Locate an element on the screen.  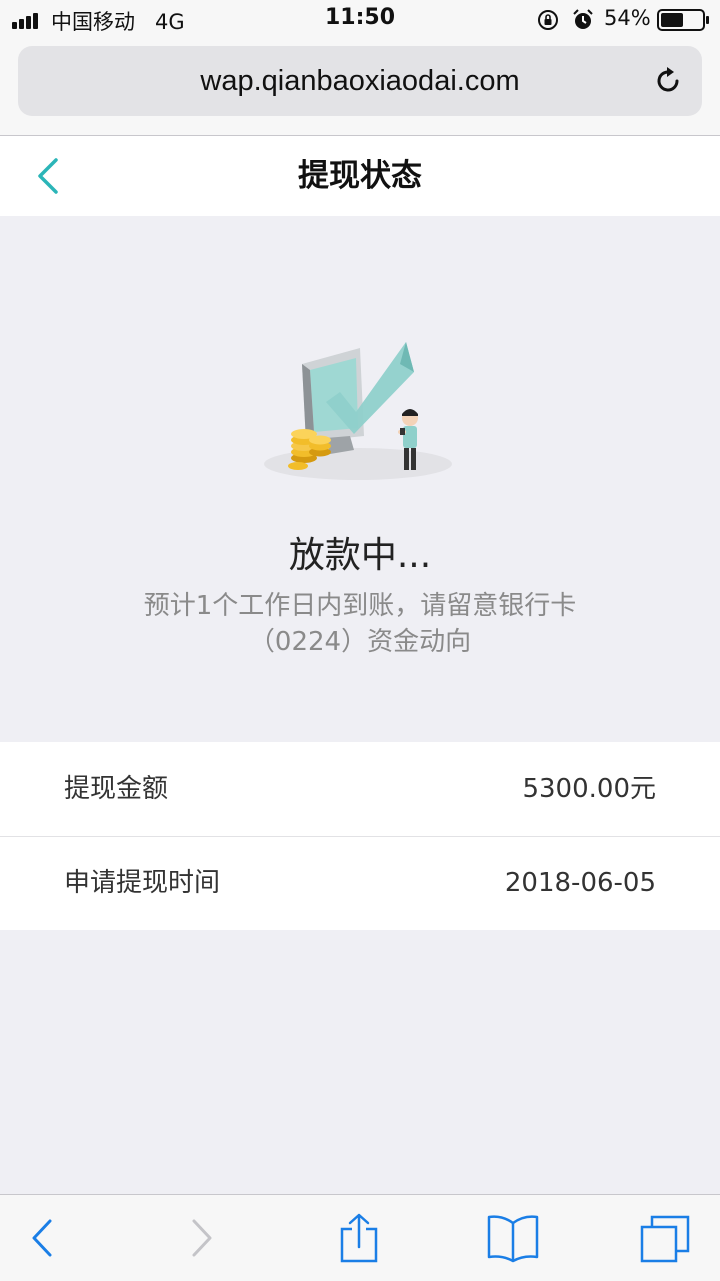
withdrawal-details: 提现金额 5300.00元 申请提现时间 2018-06-05 is located at coordinates (360, 836).